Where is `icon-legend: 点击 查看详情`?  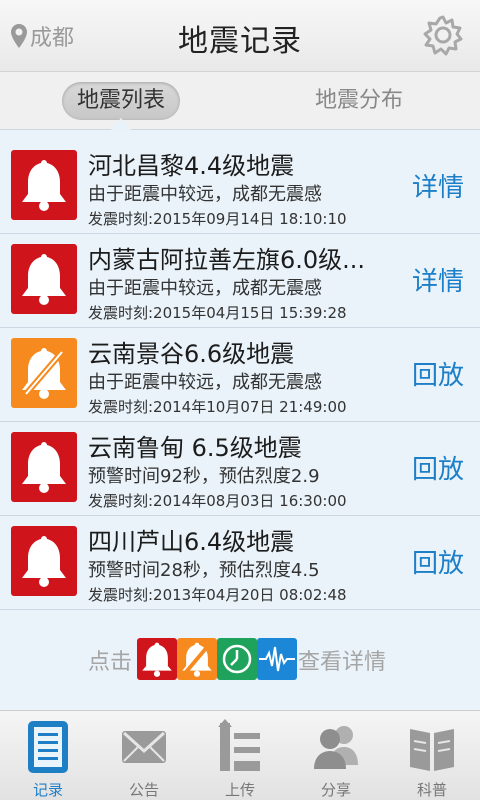 icon-legend: 点击 查看详情 is located at coordinates (240, 659).